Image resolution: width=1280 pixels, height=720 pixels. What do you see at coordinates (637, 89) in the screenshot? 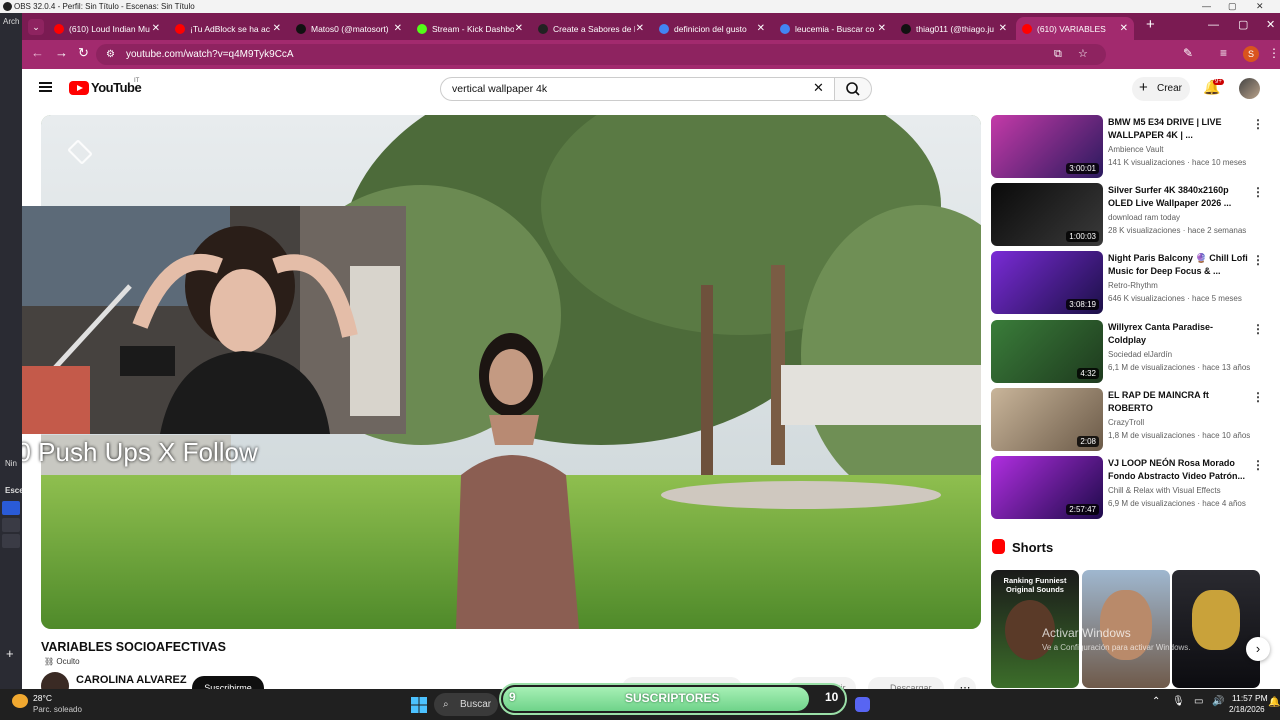
I see `search-input: vertical wallpaper 4k` at bounding box center [637, 89].